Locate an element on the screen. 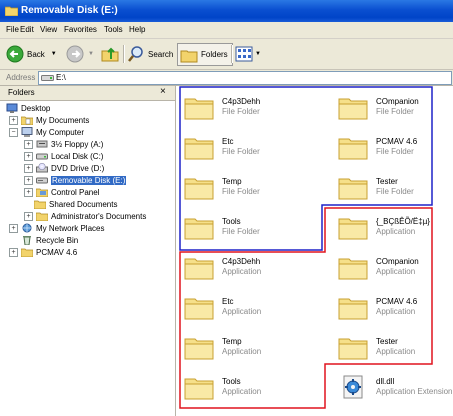 This screenshot has height=416, width=453. file-item: {_BÇßÊÕ/Ë‡µ} Application is located at coordinates (395, 230).